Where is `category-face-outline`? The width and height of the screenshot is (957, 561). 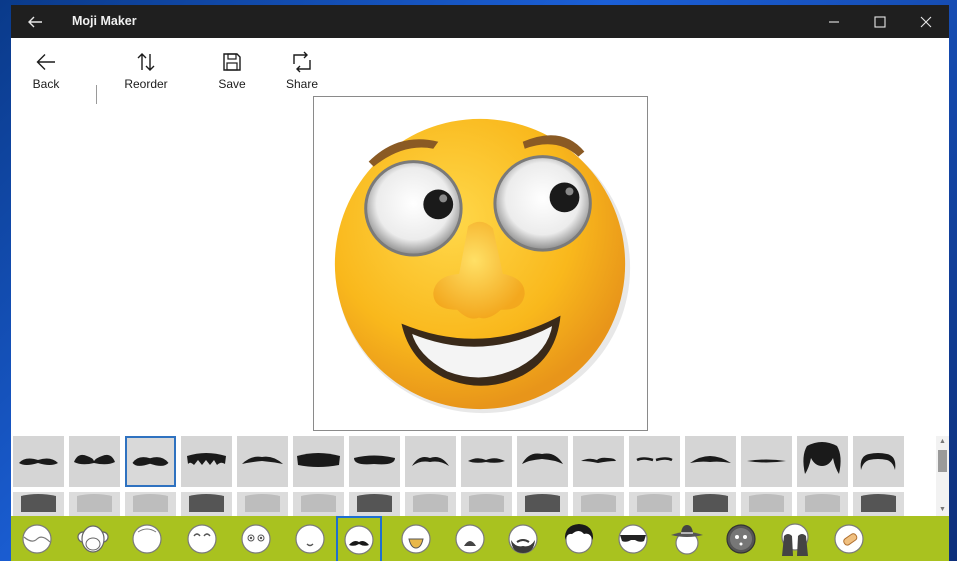 category-face-outline is located at coordinates (147, 538).